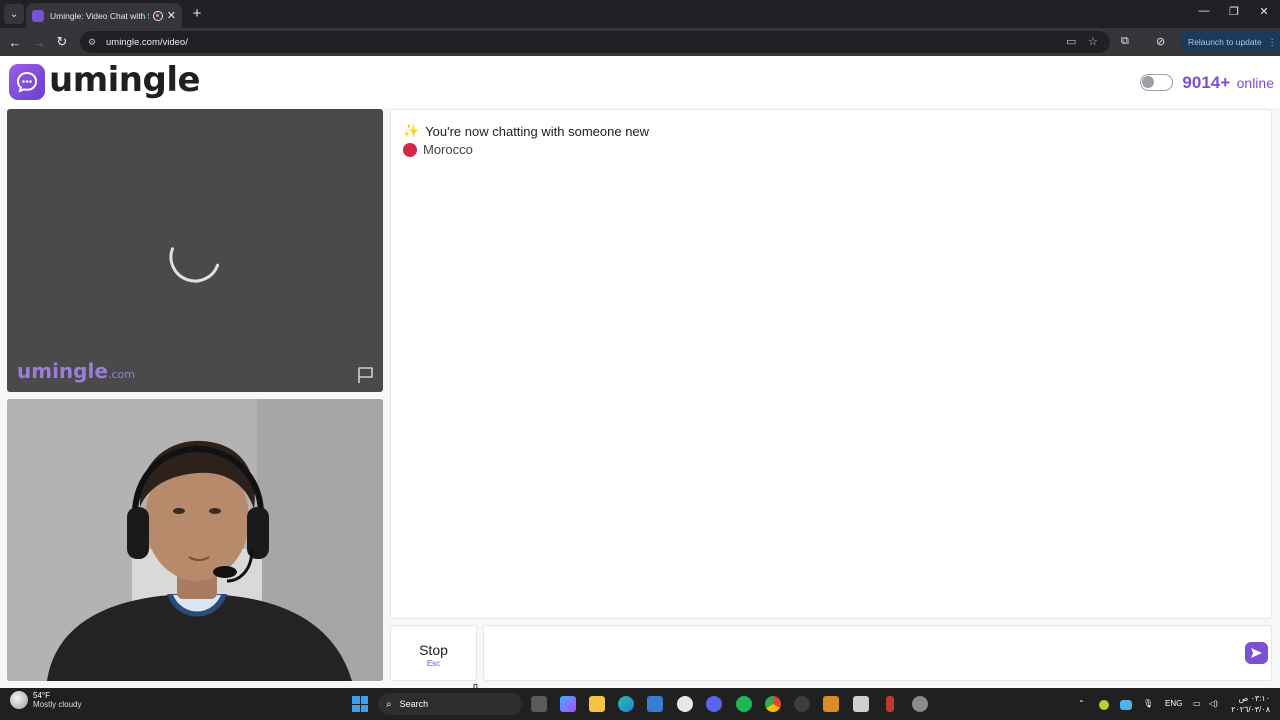  Describe the element at coordinates (433, 650) in the screenshot. I see `stop-label: Stop` at that location.